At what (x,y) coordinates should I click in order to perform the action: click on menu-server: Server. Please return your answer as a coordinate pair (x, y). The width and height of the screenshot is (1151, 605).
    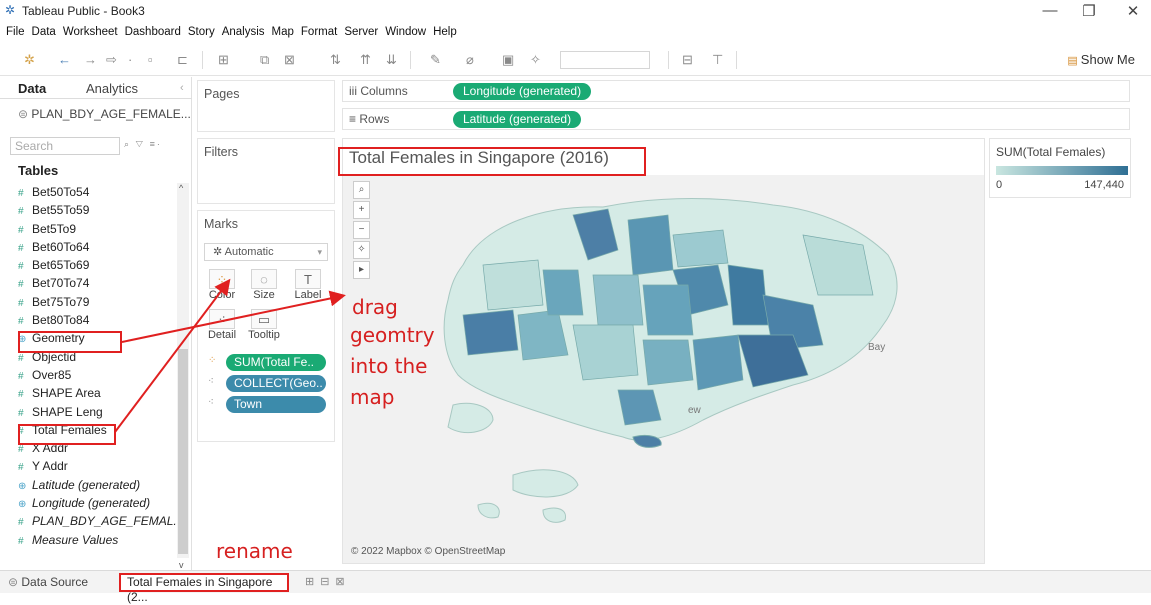
    Looking at the image, I should click on (361, 32).